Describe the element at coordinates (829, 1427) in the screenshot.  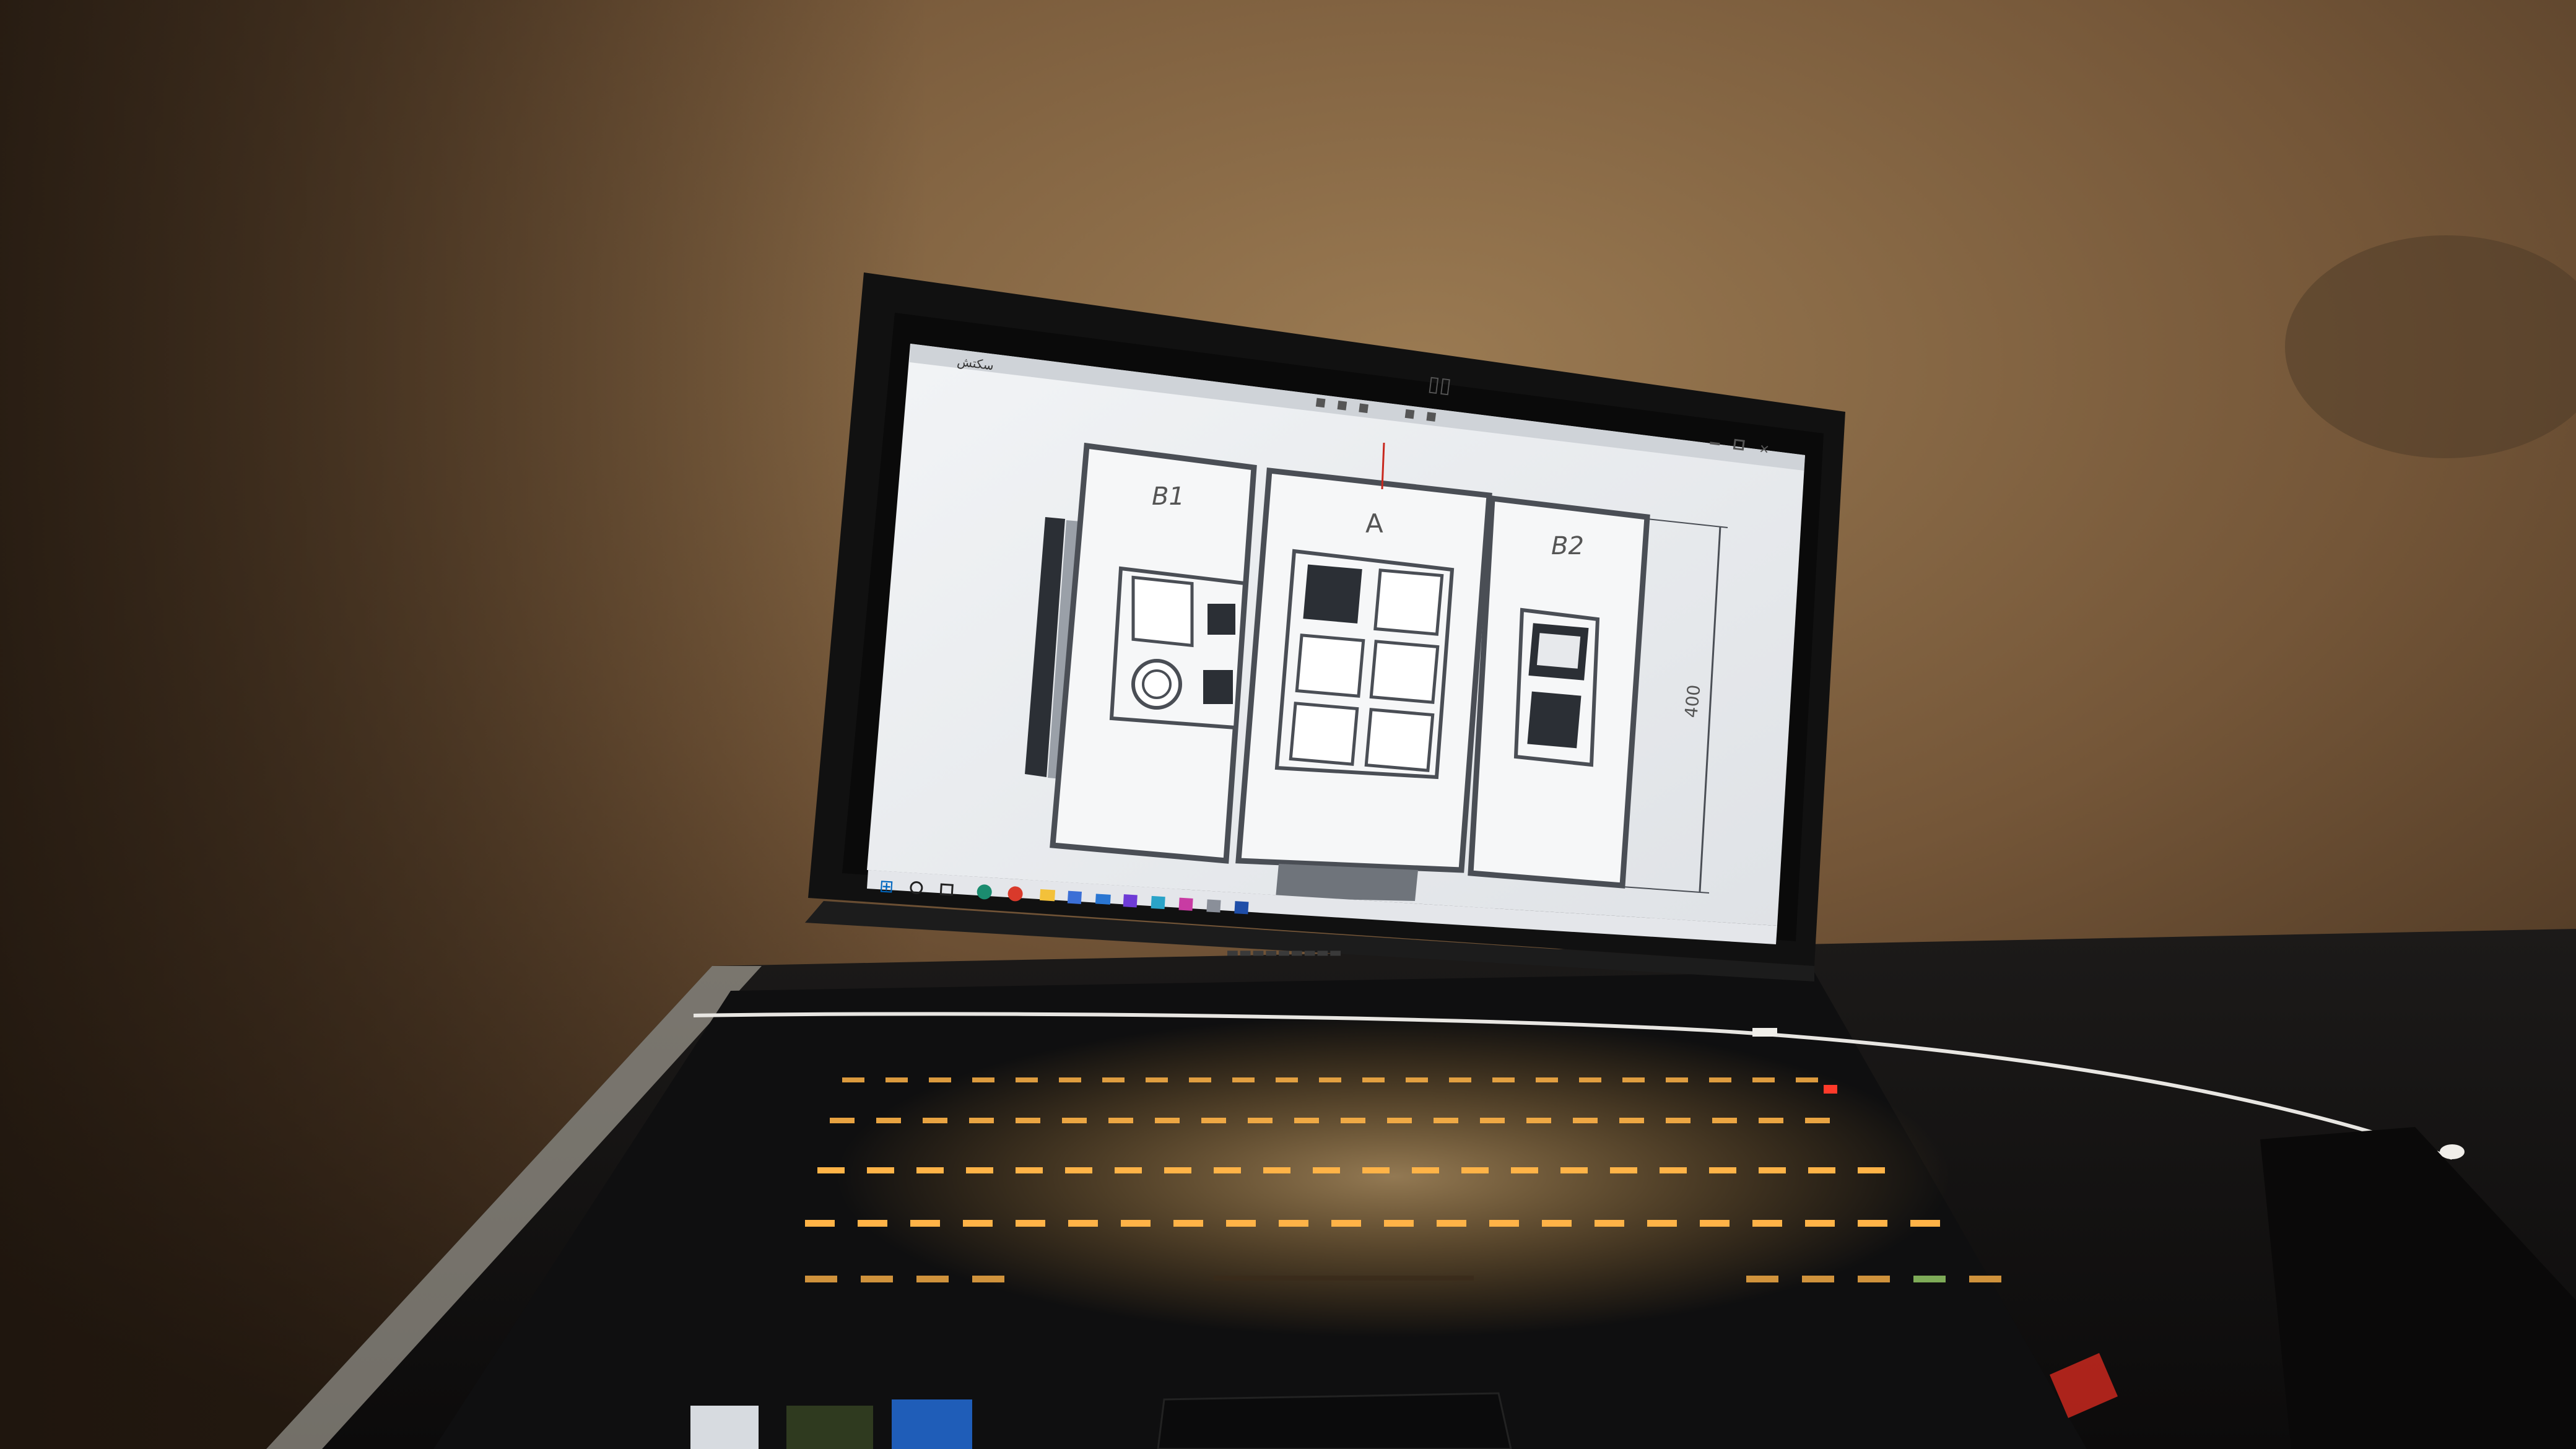
I see `sticker-nvidia` at that location.